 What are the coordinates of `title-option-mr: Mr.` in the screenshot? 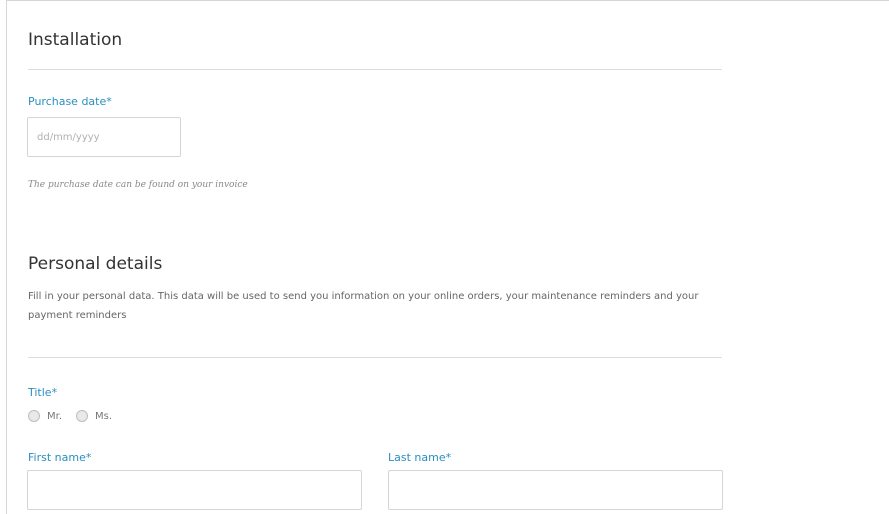 It's located at (45, 416).